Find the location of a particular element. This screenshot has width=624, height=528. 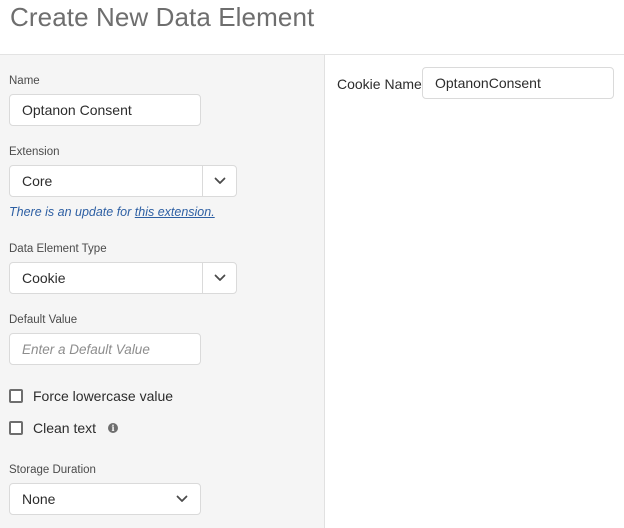

data-element-type-label: Data Element Type is located at coordinates (58, 249).